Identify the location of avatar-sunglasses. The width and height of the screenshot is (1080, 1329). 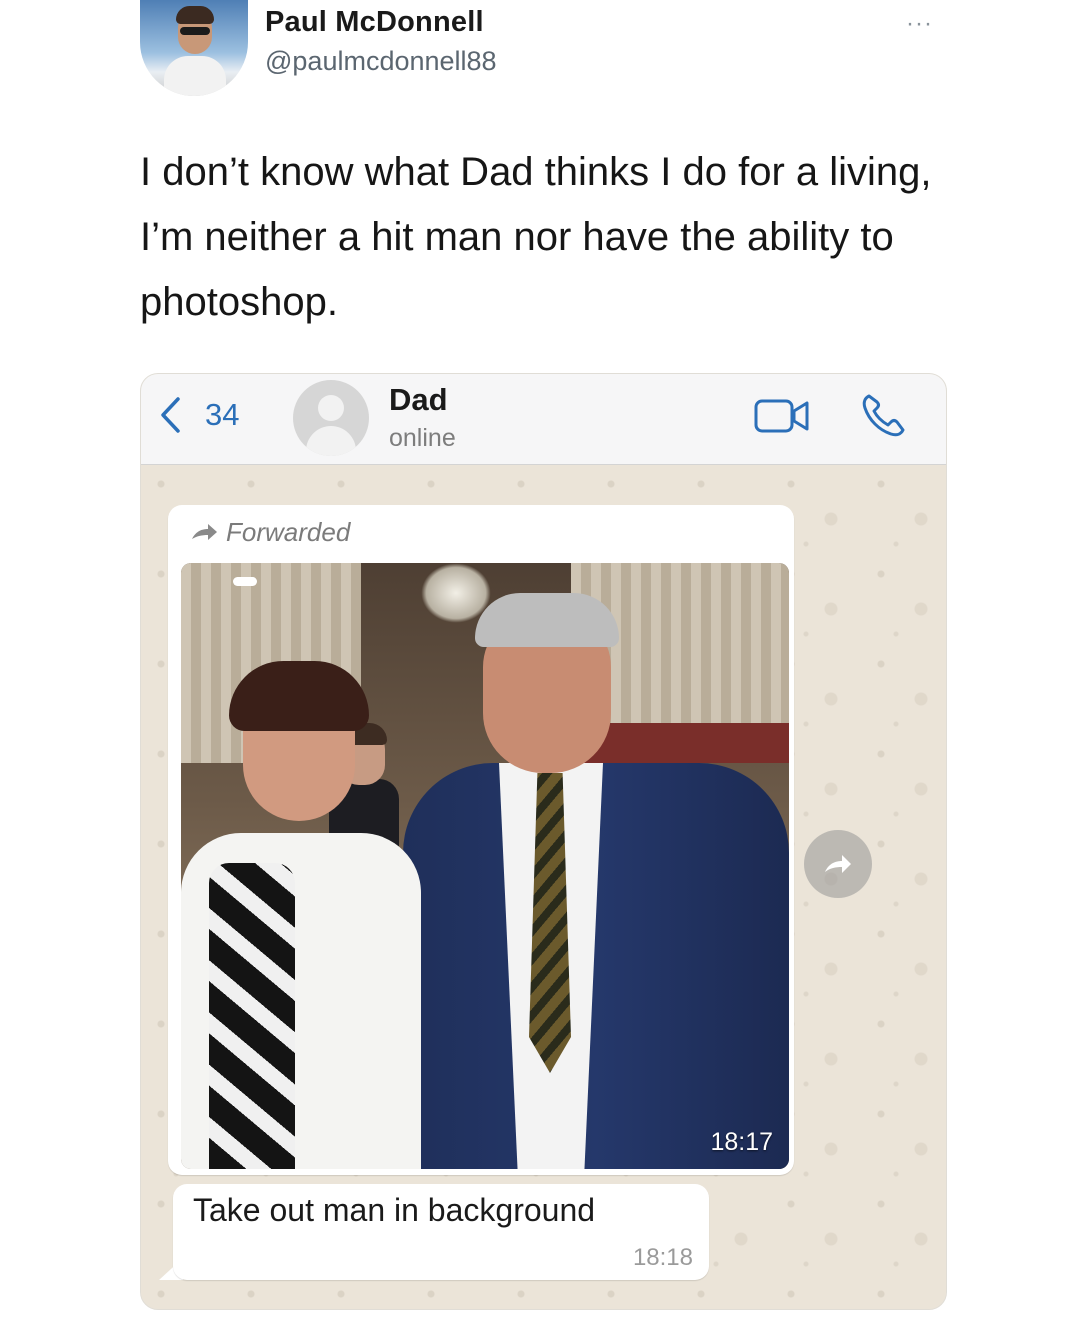
(195, 31).